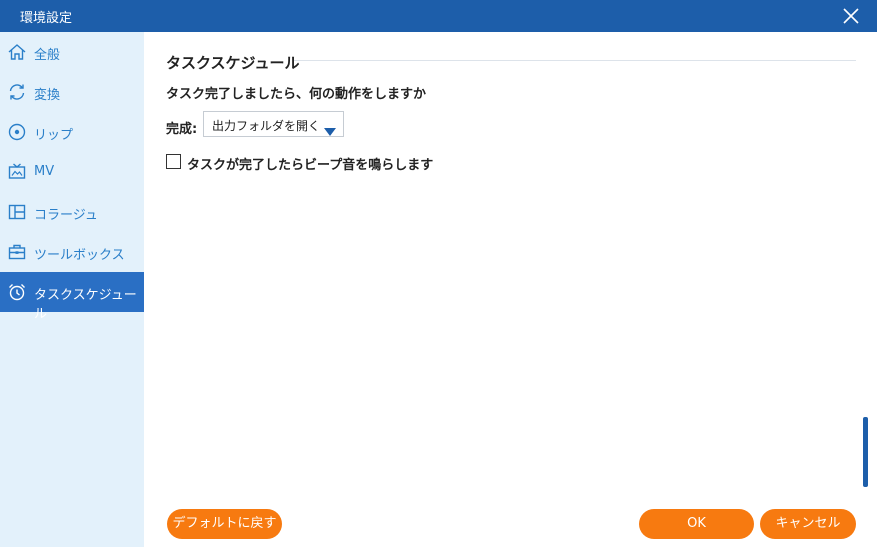  I want to click on sidebar-item-label: リップ, so click(54, 135).